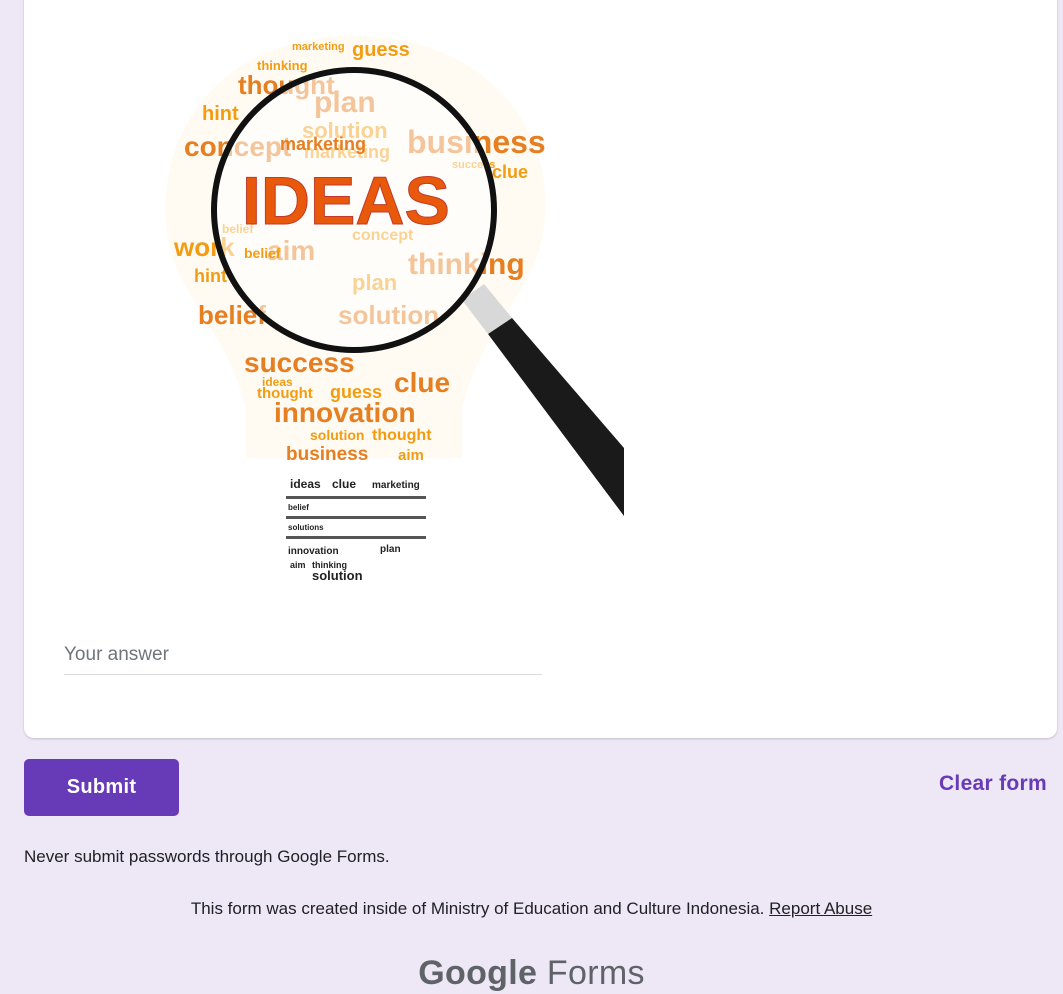  Describe the element at coordinates (337, 435) in the screenshot. I see `word-solution-3: solution` at that location.